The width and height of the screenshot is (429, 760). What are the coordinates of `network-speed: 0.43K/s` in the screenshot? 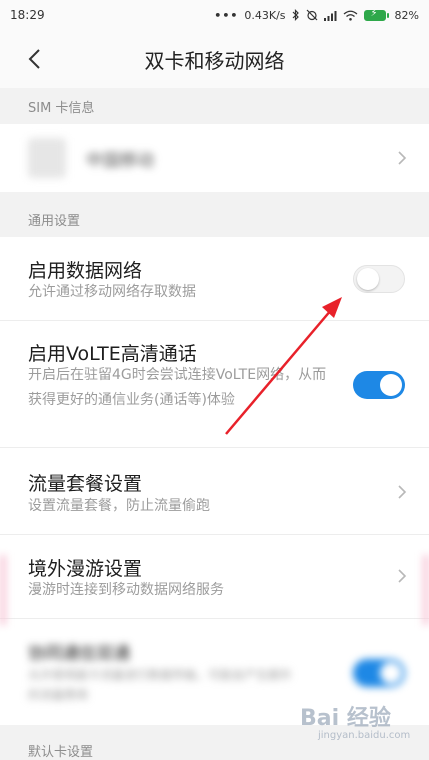 It's located at (265, 15).